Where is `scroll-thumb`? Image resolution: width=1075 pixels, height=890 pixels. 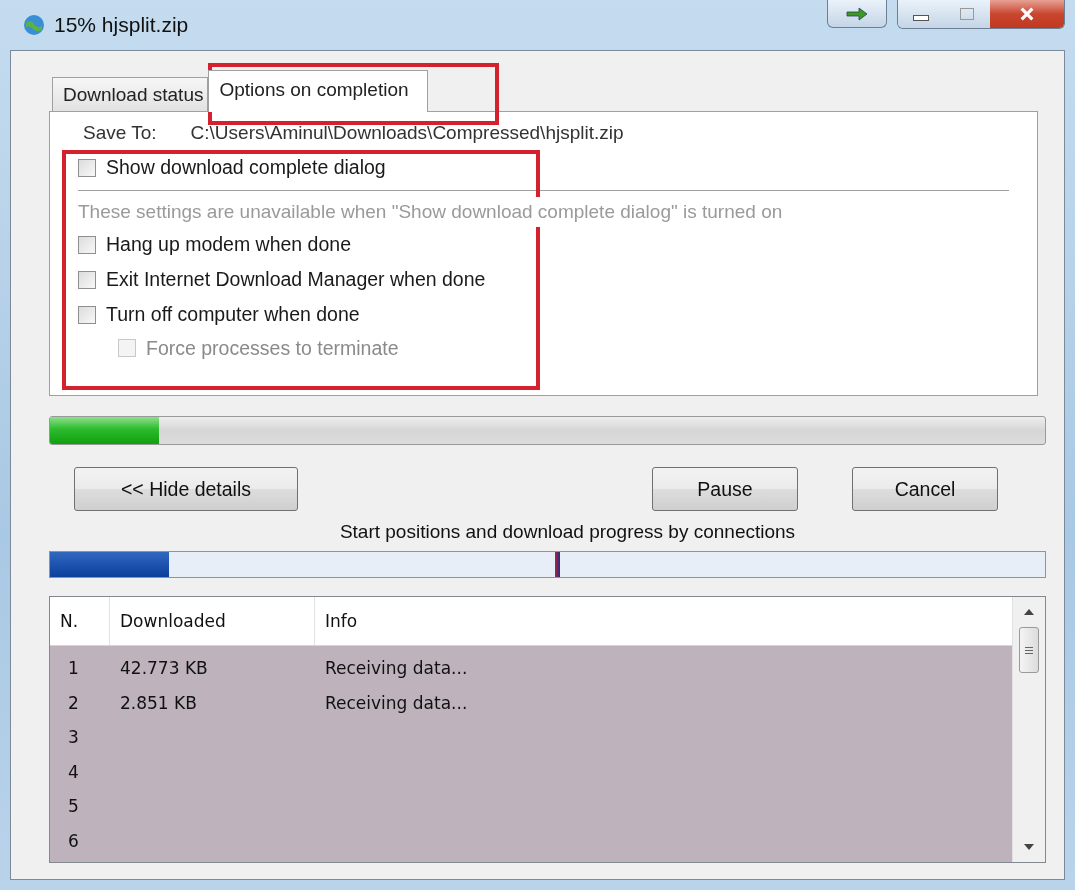
scroll-thumb is located at coordinates (1029, 650).